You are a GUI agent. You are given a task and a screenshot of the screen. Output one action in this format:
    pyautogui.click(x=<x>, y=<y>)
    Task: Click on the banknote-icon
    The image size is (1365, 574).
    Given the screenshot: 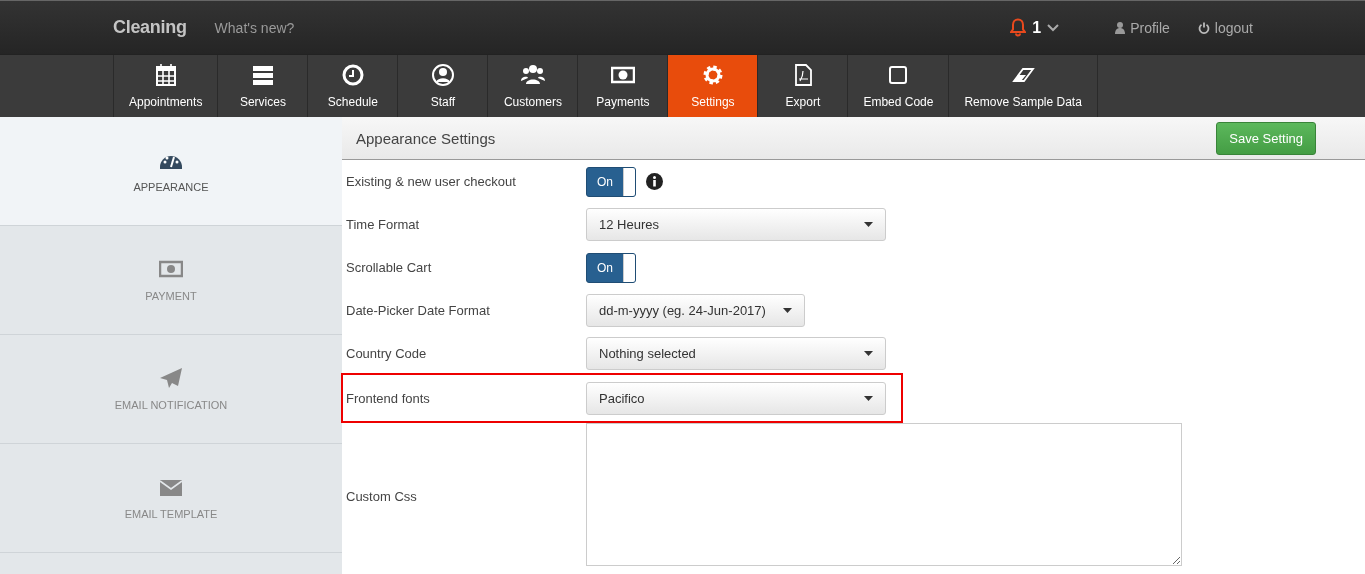 What is the action you would take?
    pyautogui.click(x=171, y=269)
    